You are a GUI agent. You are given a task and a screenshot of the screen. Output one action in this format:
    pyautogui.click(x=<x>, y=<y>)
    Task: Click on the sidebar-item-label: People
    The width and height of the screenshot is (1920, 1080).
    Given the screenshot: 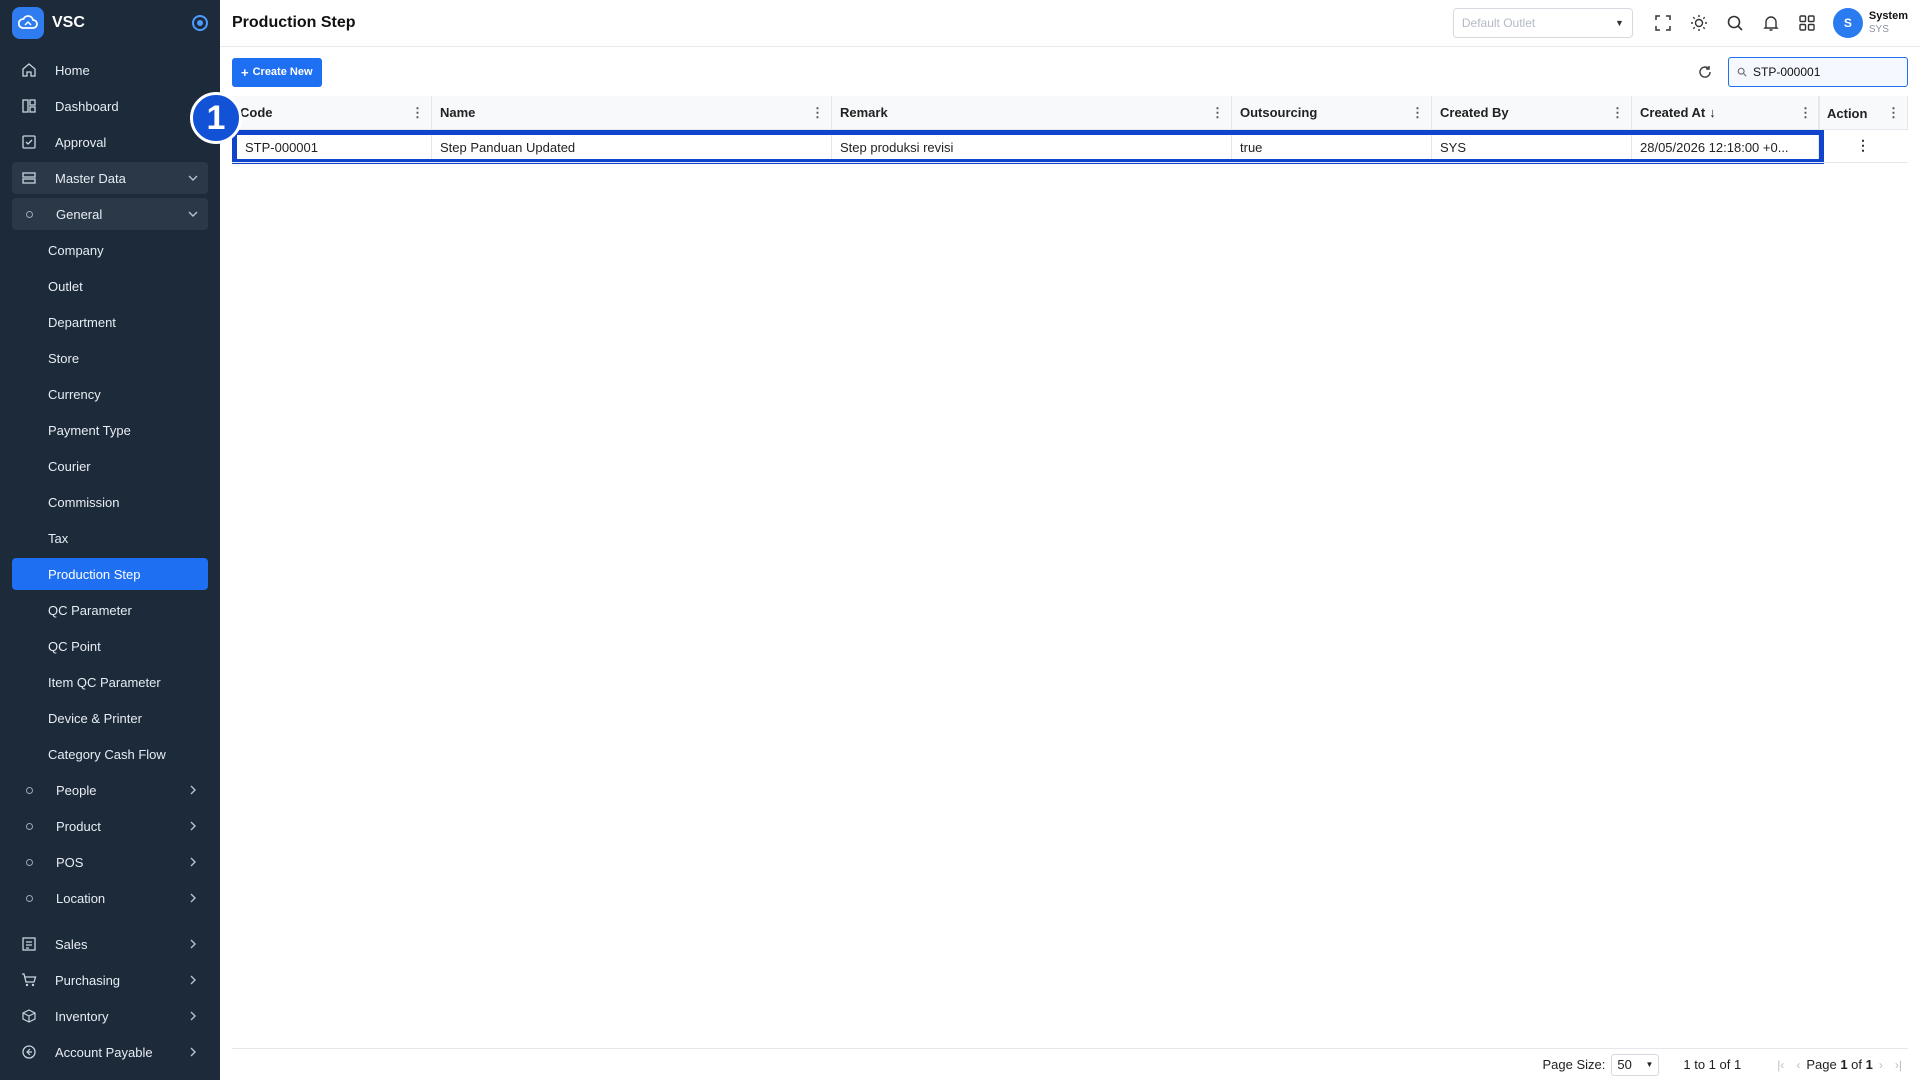 What is the action you would take?
    pyautogui.click(x=76, y=790)
    